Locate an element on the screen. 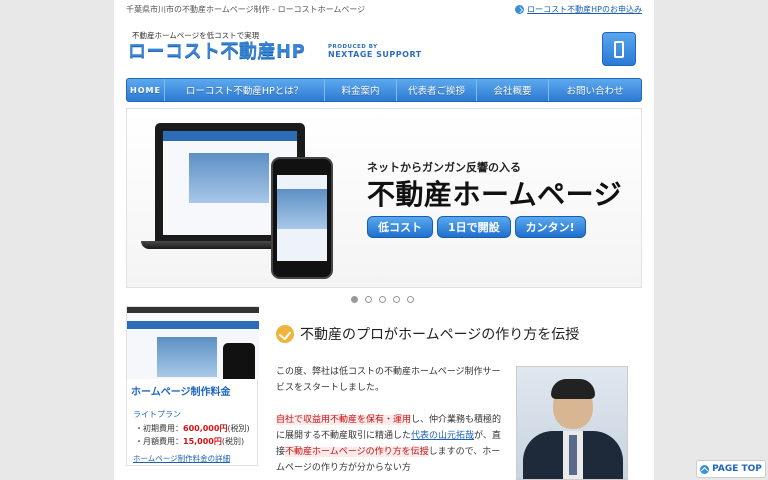 This screenshot has height=480, width=768. partner-logo: PRODUCED BY NEXTAGE SUPPORT is located at coordinates (375, 51).